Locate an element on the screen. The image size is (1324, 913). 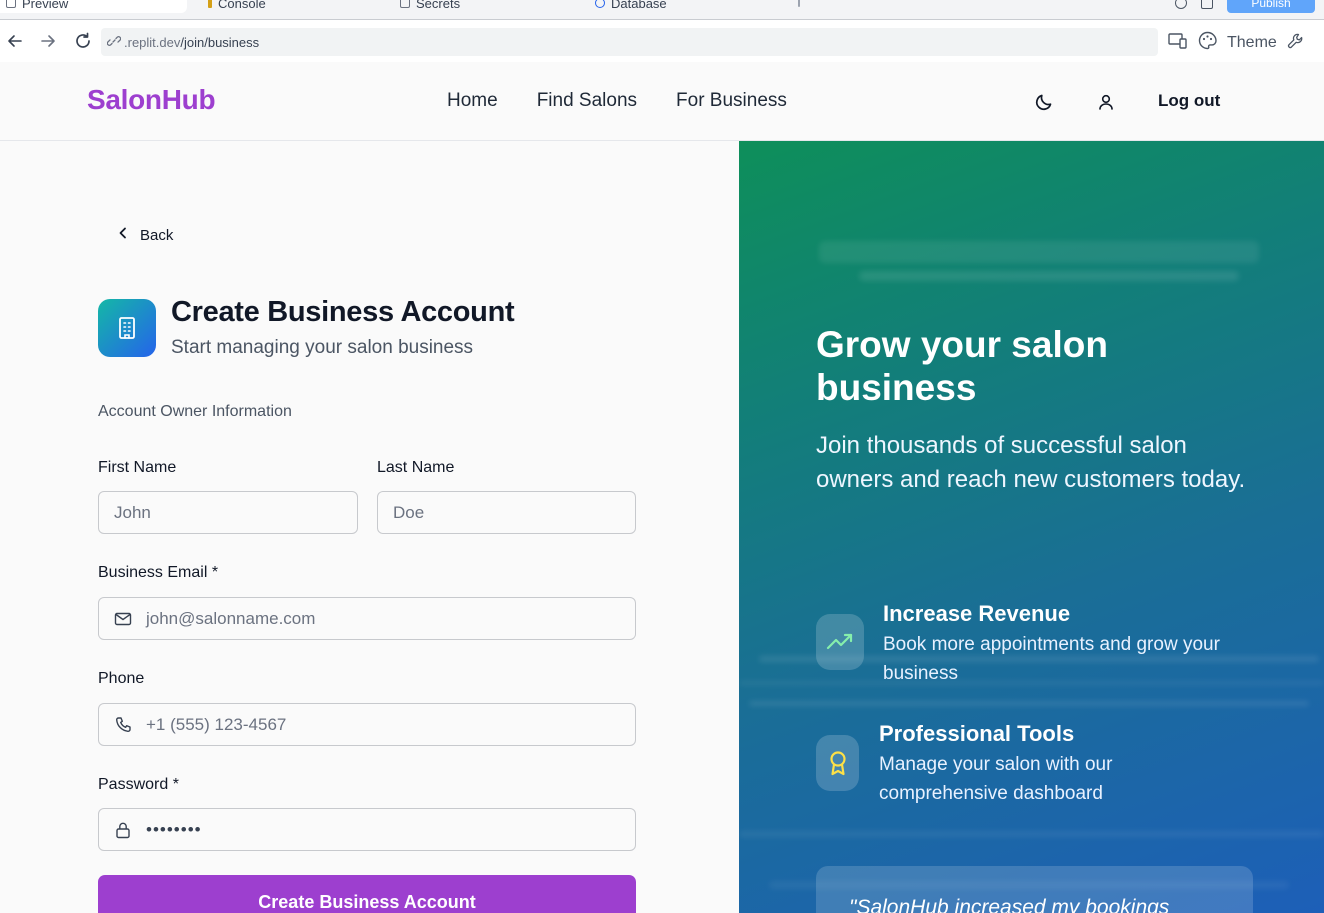
tab-console: Console is located at coordinates (237, 6).